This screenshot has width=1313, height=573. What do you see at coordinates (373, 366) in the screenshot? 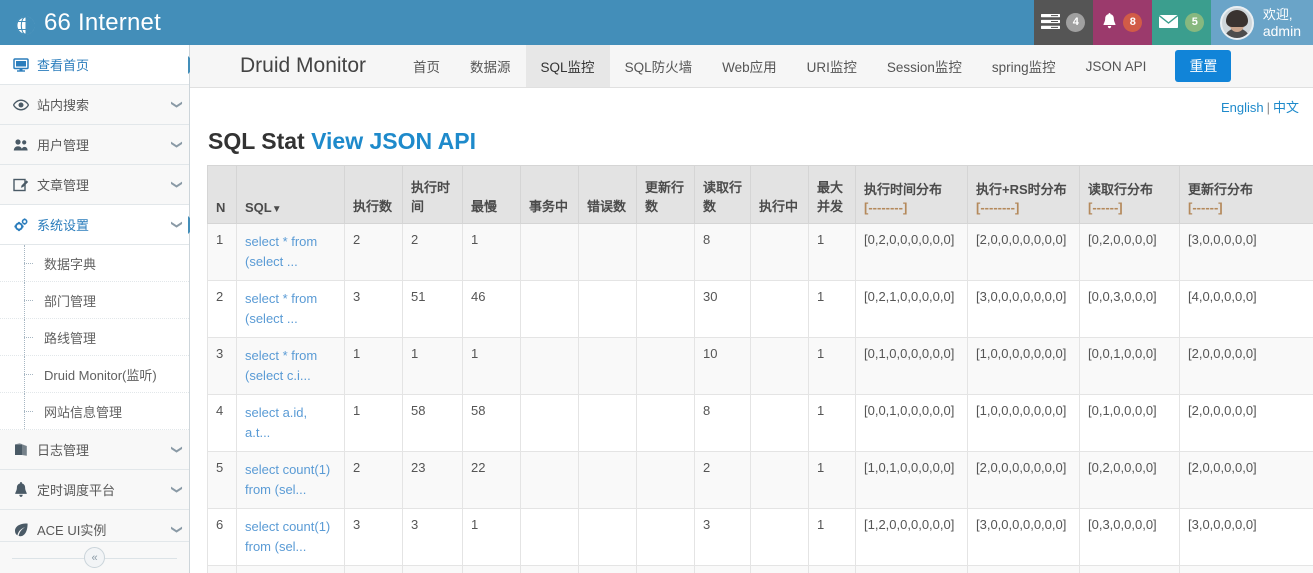
I see `cell-exec_count: 1` at bounding box center [373, 366].